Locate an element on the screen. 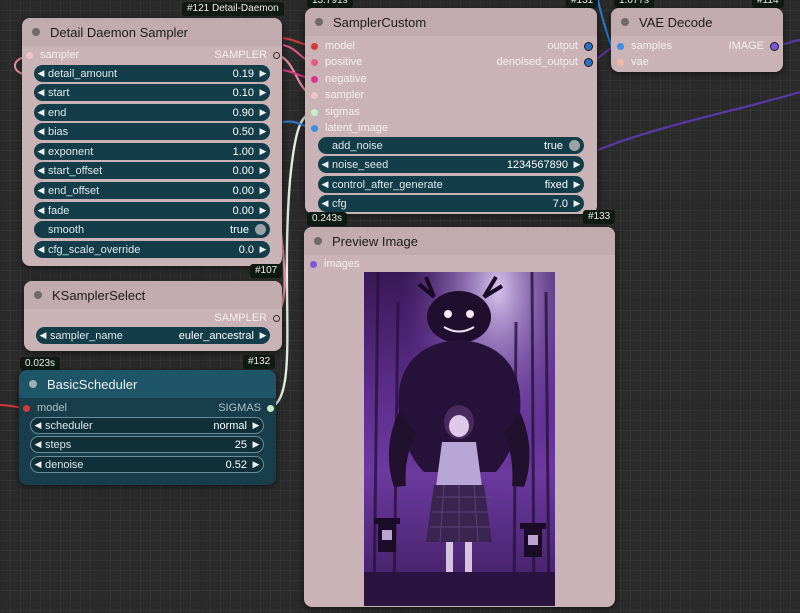  node-title-bar: KSamplerSelect is located at coordinates (153, 295).